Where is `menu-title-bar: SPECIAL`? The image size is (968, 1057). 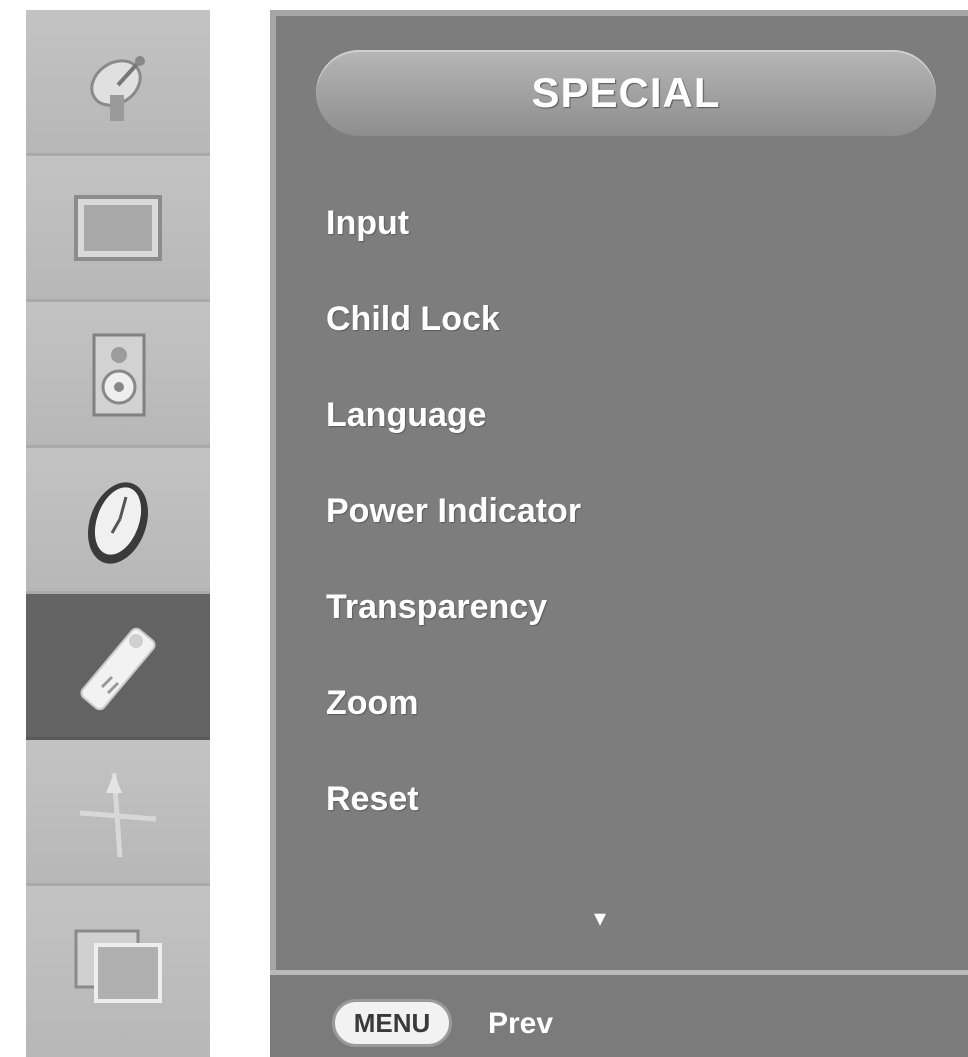 menu-title-bar: SPECIAL is located at coordinates (626, 93).